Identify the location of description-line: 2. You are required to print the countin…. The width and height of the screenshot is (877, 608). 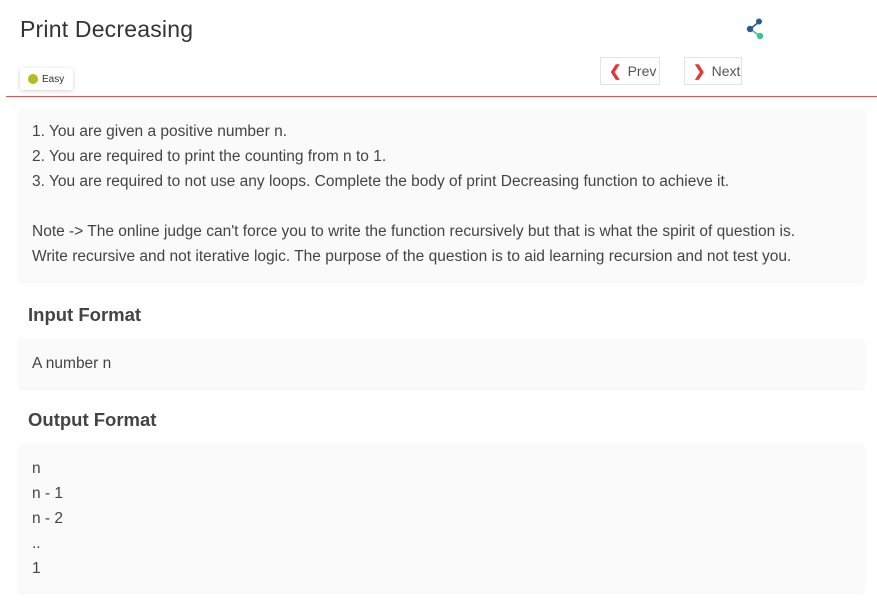
(209, 156).